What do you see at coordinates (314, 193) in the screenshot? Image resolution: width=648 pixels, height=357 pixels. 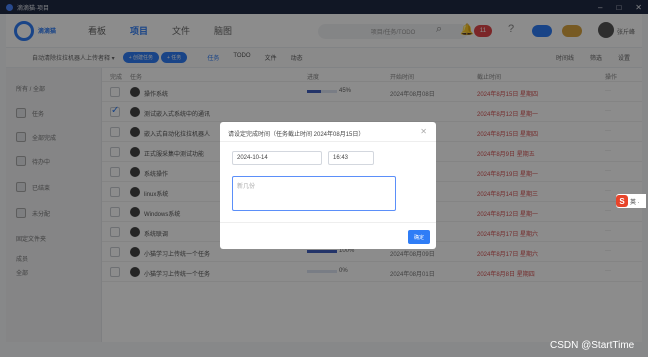 I see `note-textarea: 新几份` at bounding box center [314, 193].